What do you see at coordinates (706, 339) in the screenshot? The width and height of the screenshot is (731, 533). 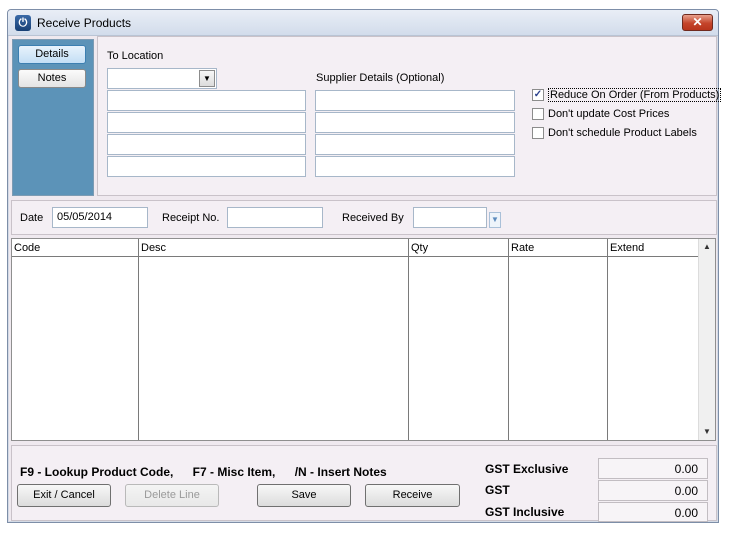 I see `grid-scrollbar: ▲ ▼` at bounding box center [706, 339].